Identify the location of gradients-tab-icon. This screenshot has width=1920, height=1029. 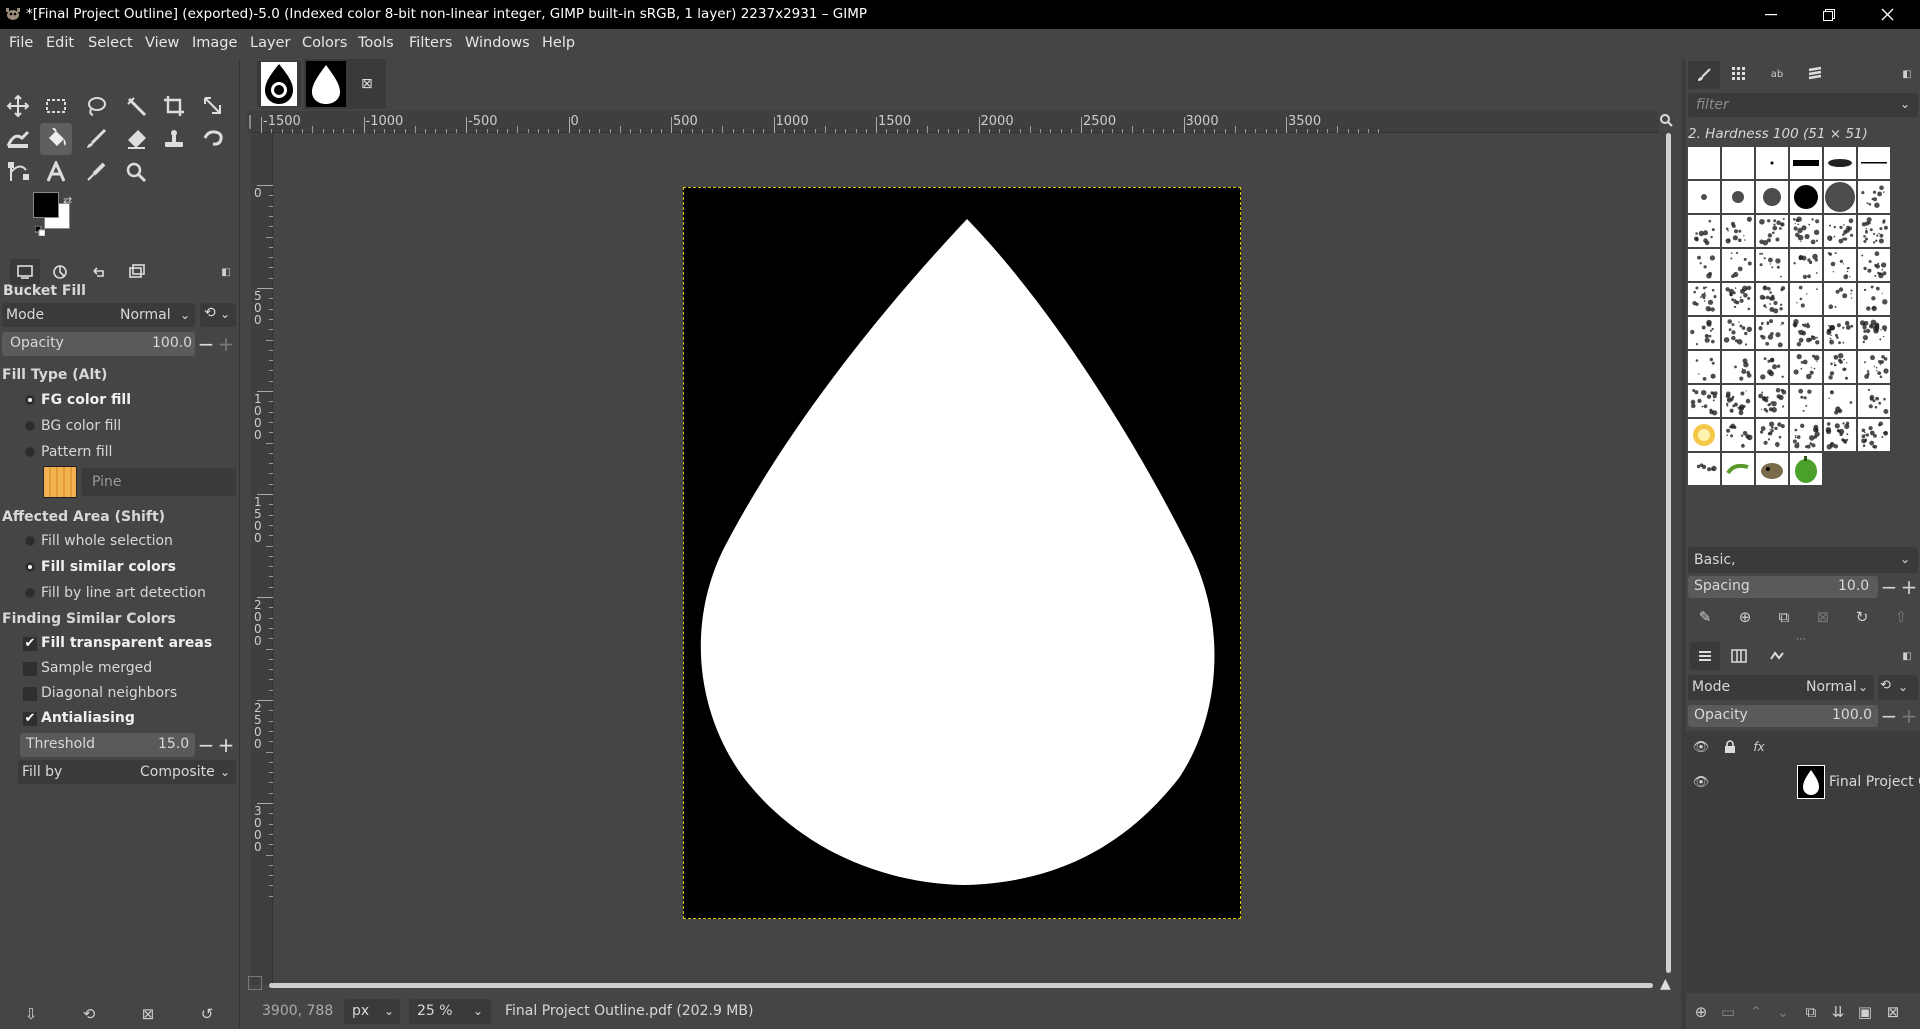
(1815, 74).